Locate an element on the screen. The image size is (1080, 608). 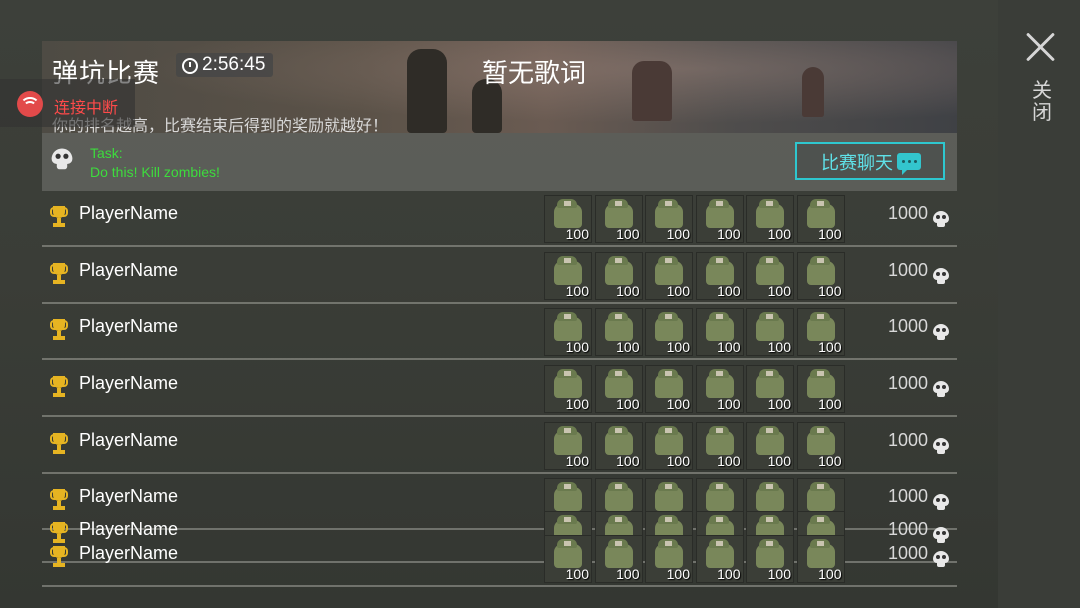
chat-bubble-icon is located at coordinates (909, 164).